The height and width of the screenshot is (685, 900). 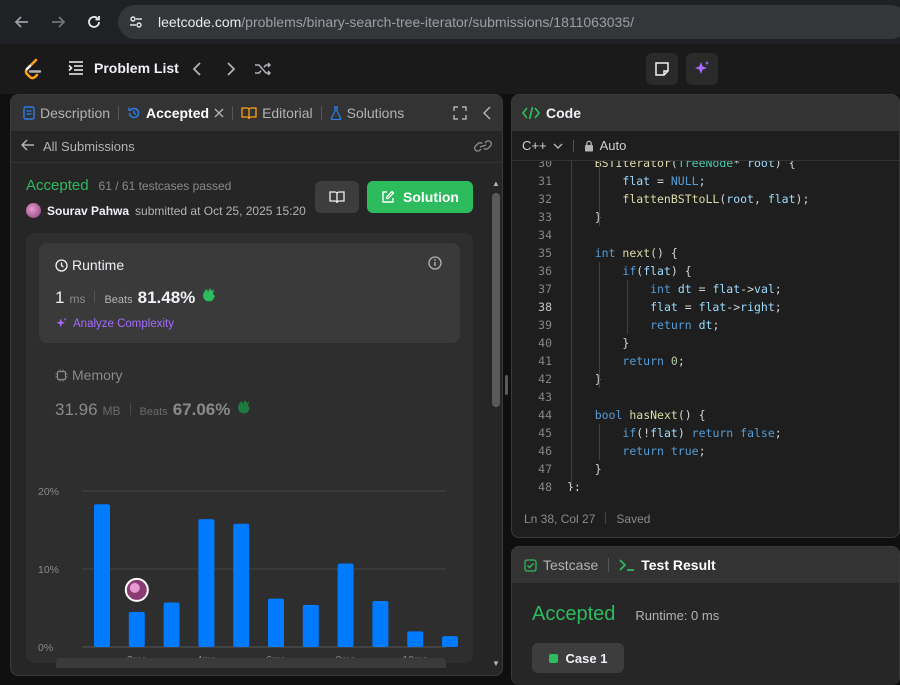 I want to click on code-text: return 0;, so click(x=653, y=361).